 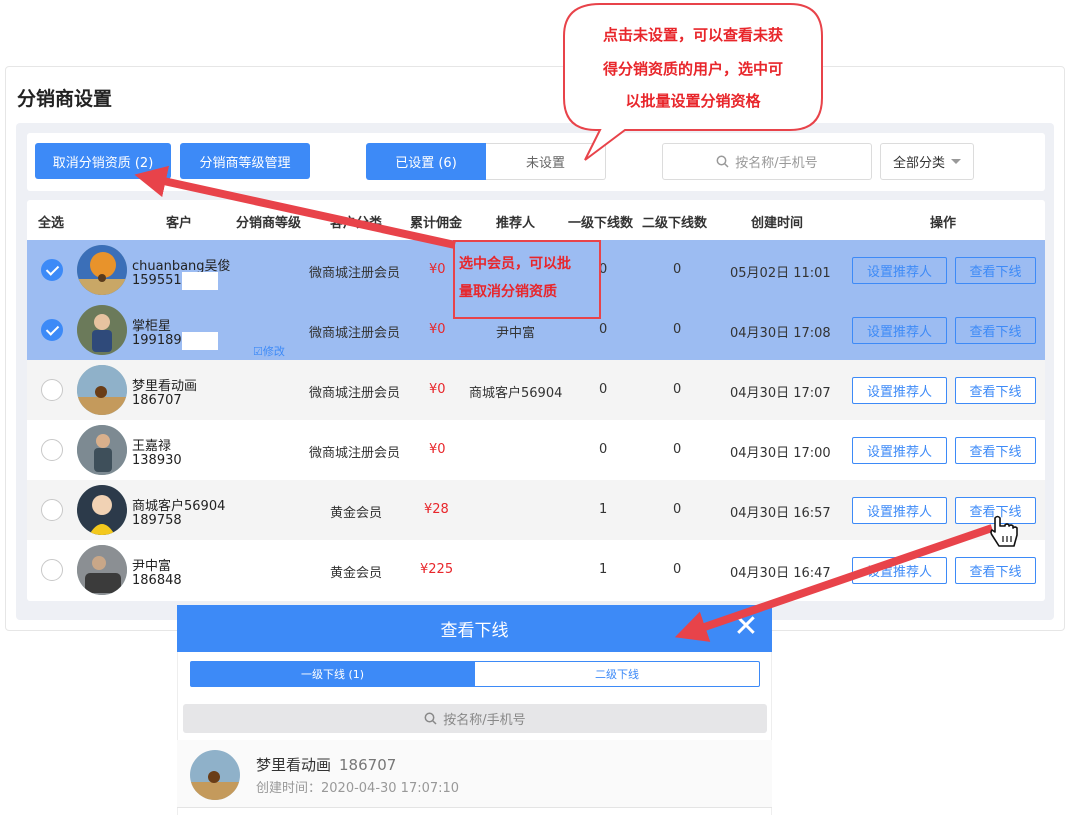 What do you see at coordinates (692, 69) in the screenshot?
I see `bubble-line: 得分销资质的用户，选中可` at bounding box center [692, 69].